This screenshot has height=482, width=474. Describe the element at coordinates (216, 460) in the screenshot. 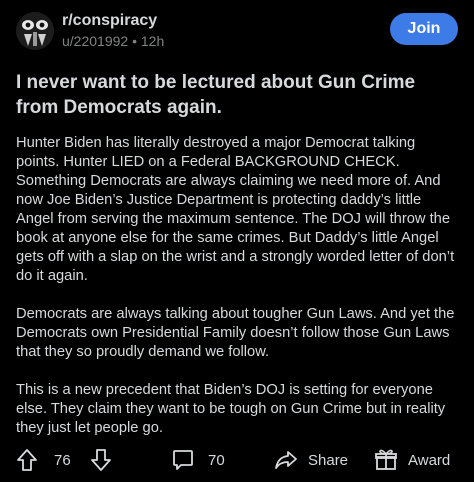

I see `comment-count: 70` at that location.